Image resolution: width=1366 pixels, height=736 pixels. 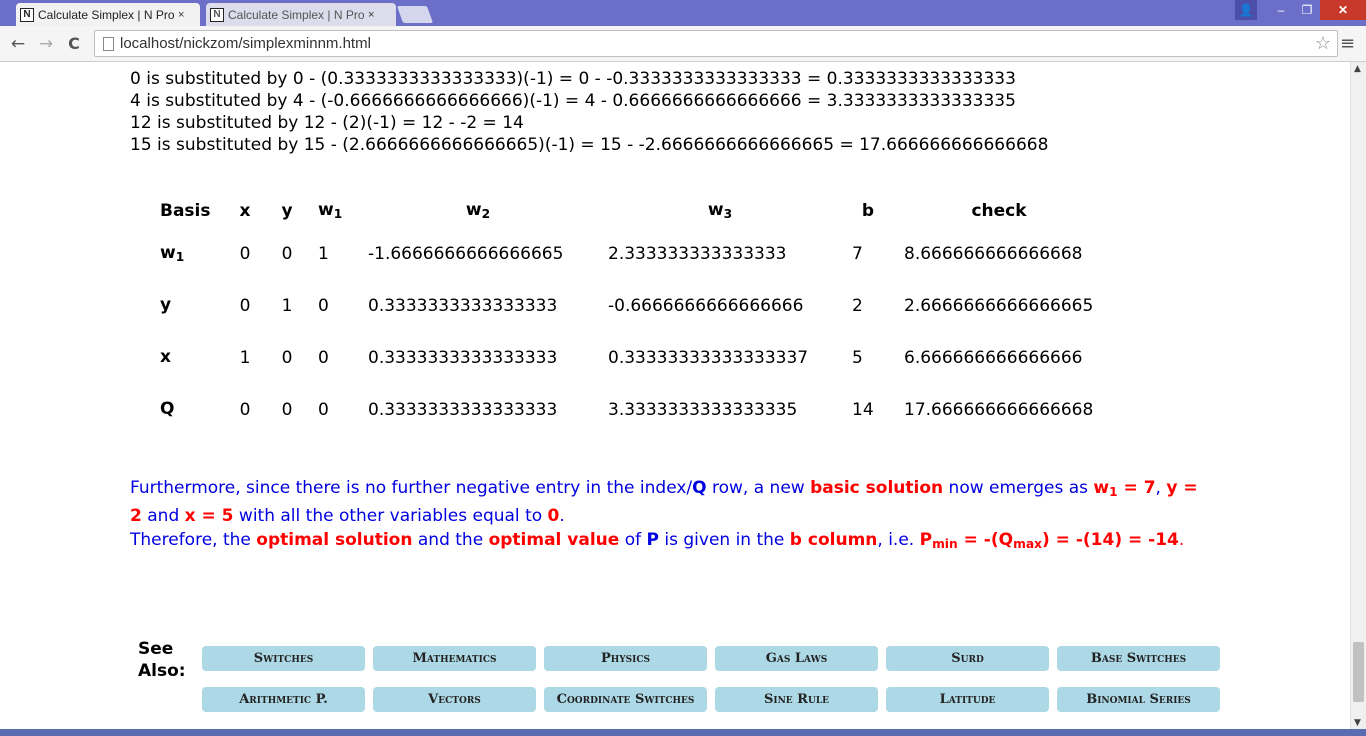 I want to click on header-check: check, so click(x=999, y=211).